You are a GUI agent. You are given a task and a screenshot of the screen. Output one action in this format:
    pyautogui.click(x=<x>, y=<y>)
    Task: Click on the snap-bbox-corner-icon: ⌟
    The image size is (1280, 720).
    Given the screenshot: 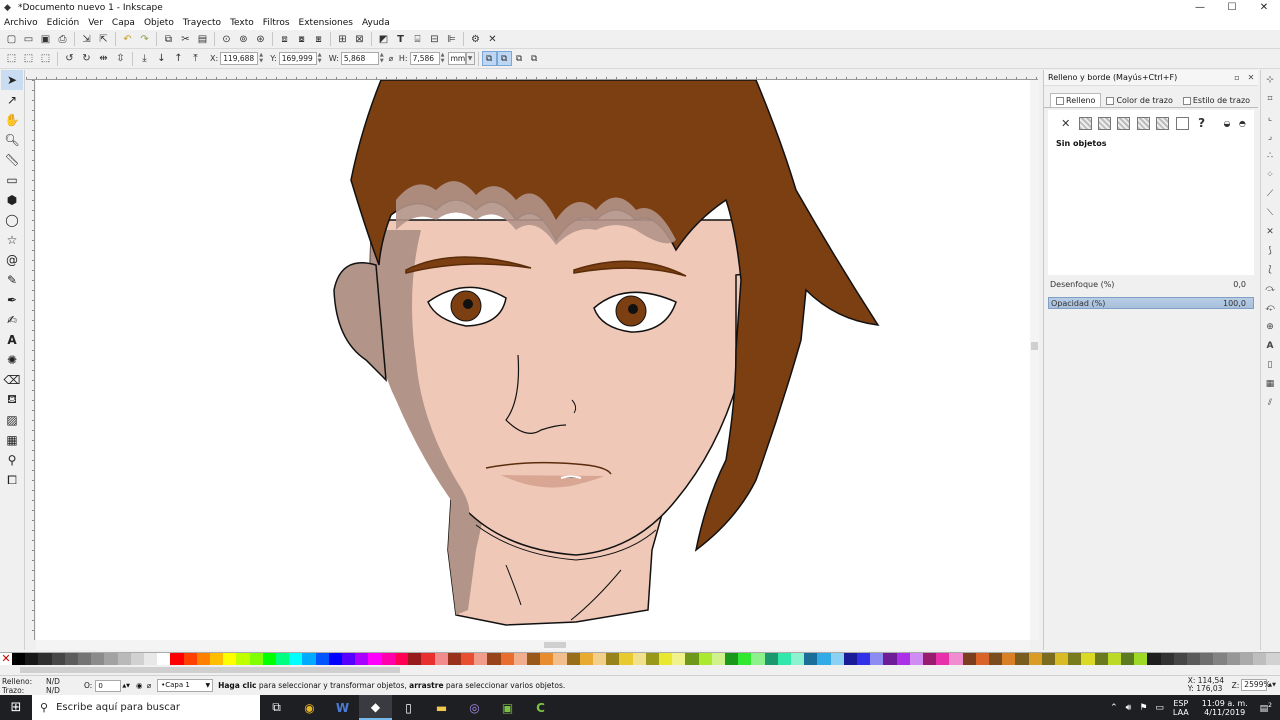 What is the action you would take?
    pyautogui.click(x=1270, y=136)
    